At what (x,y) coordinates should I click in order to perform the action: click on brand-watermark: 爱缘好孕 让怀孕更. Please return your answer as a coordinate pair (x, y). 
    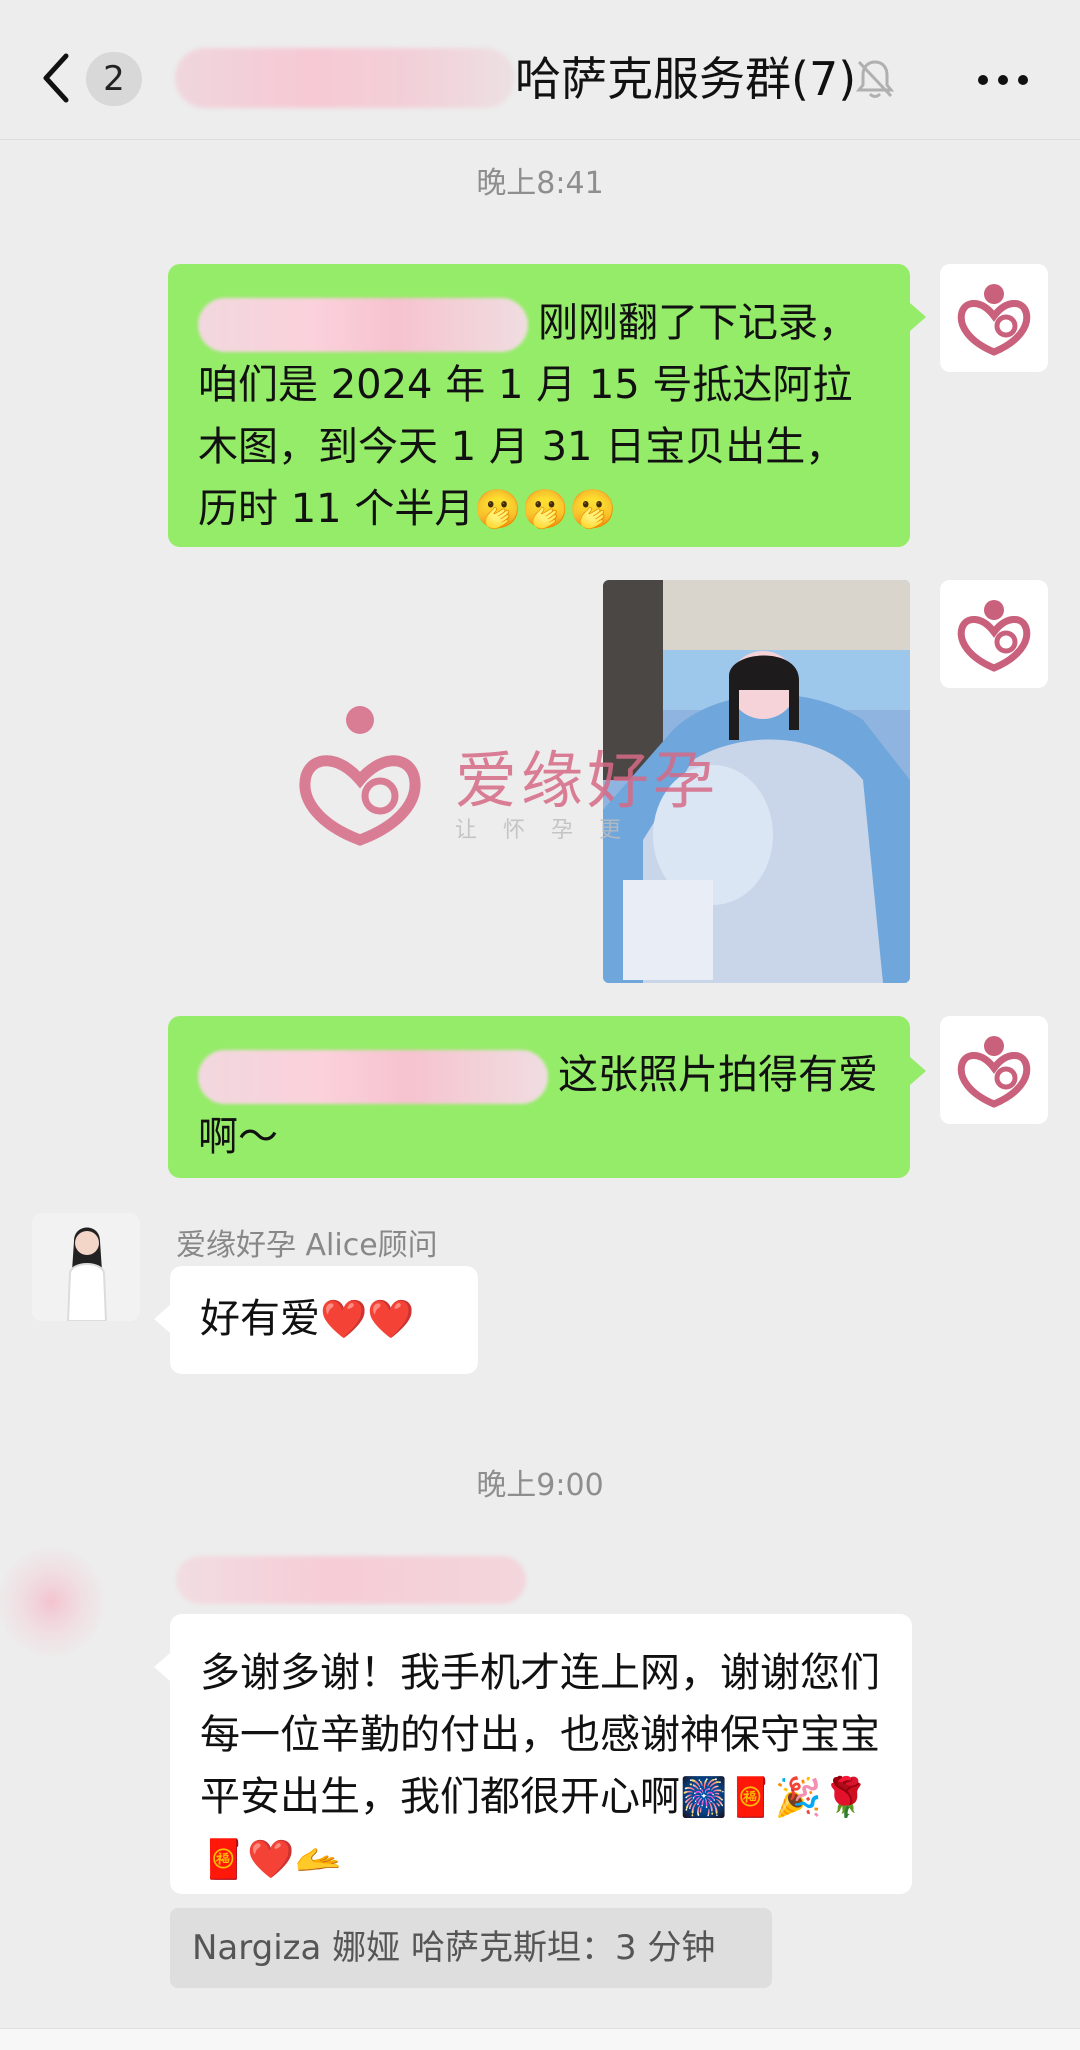
    Looking at the image, I should click on (515, 775).